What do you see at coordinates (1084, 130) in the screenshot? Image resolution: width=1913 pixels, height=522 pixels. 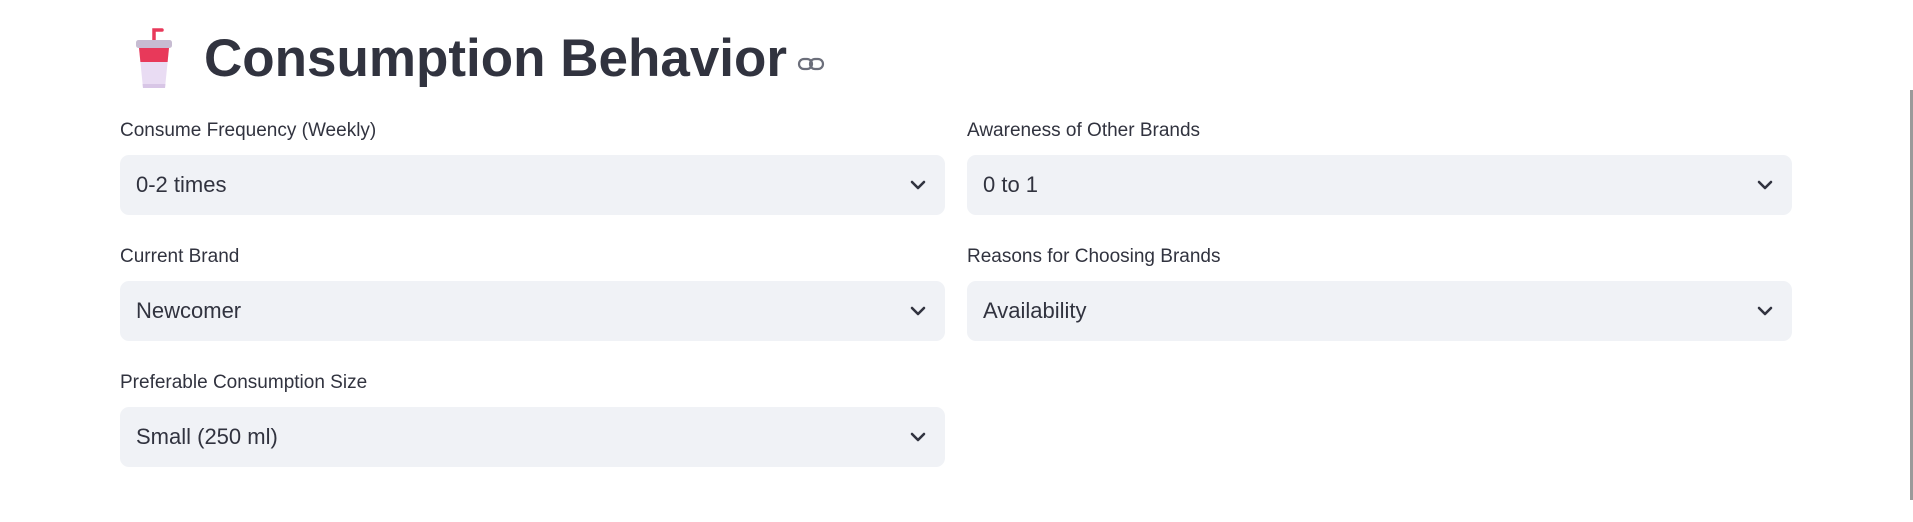 I see `awareness-label: Awareness of Other Brands` at bounding box center [1084, 130].